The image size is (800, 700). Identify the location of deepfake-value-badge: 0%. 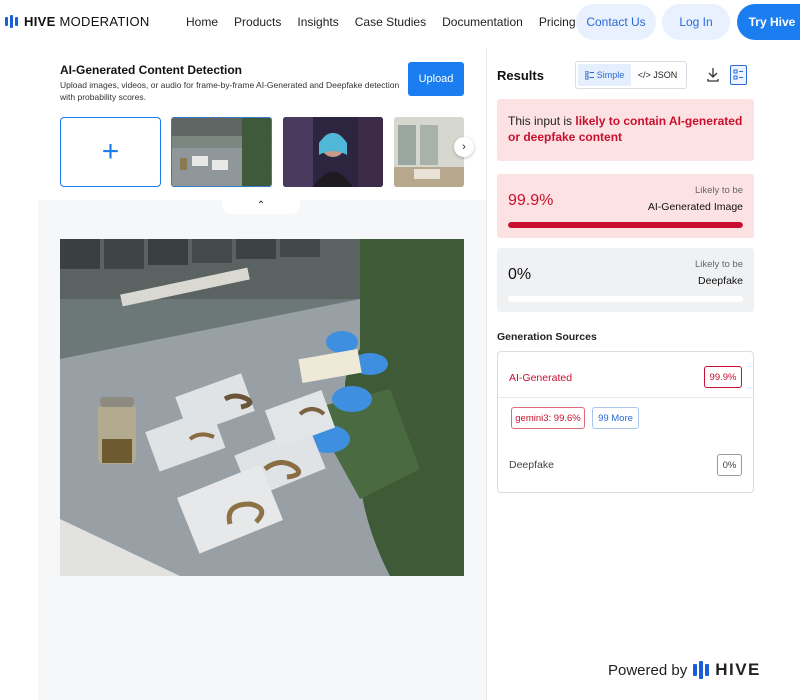
(729, 465).